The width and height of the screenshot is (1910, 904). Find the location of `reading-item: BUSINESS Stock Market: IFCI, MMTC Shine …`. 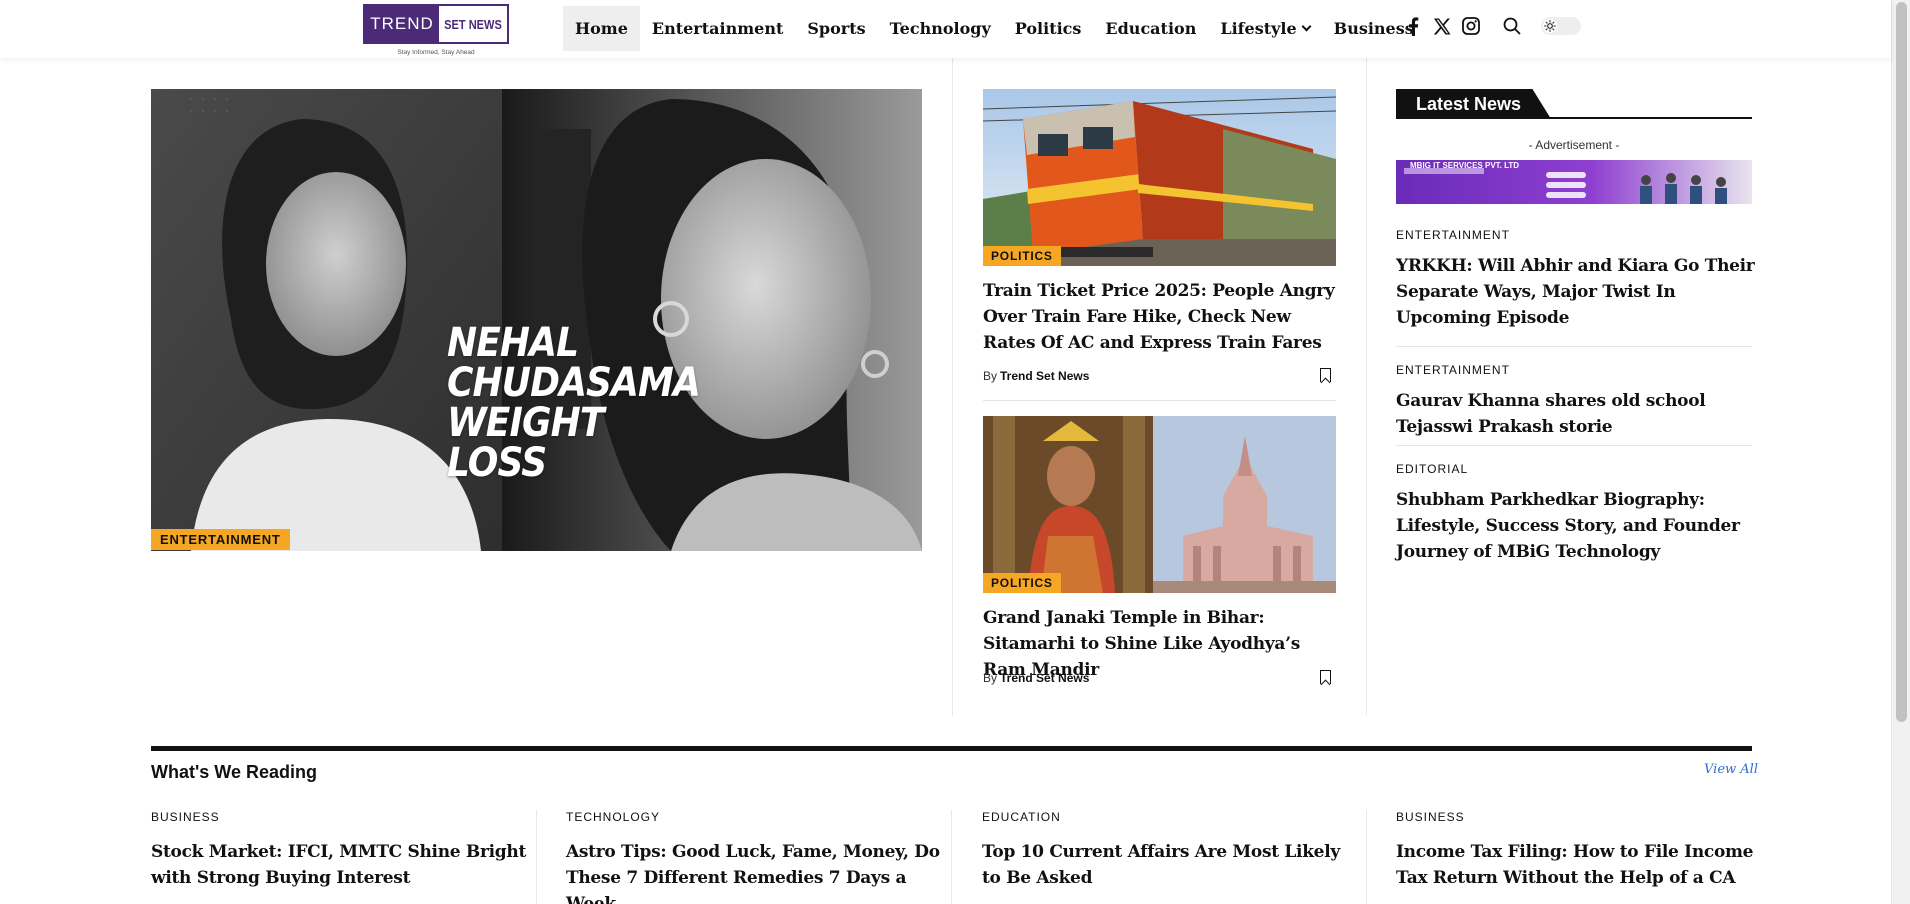

reading-item: BUSINESS Stock Market: IFCI, MMTC Shine … is located at coordinates (341, 850).